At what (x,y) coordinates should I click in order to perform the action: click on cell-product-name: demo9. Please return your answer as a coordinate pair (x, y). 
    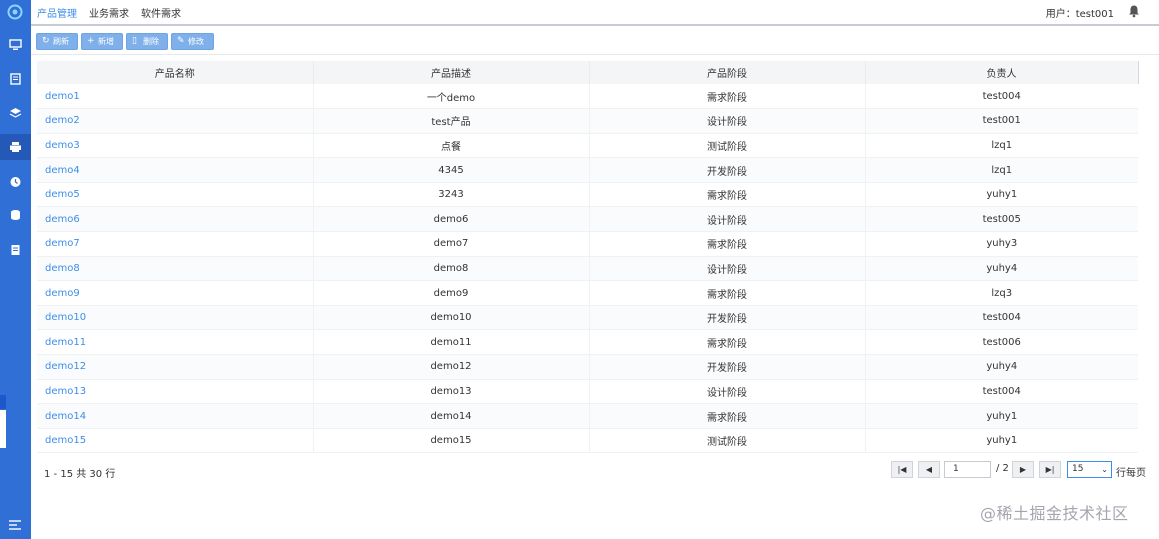
    Looking at the image, I should click on (175, 293).